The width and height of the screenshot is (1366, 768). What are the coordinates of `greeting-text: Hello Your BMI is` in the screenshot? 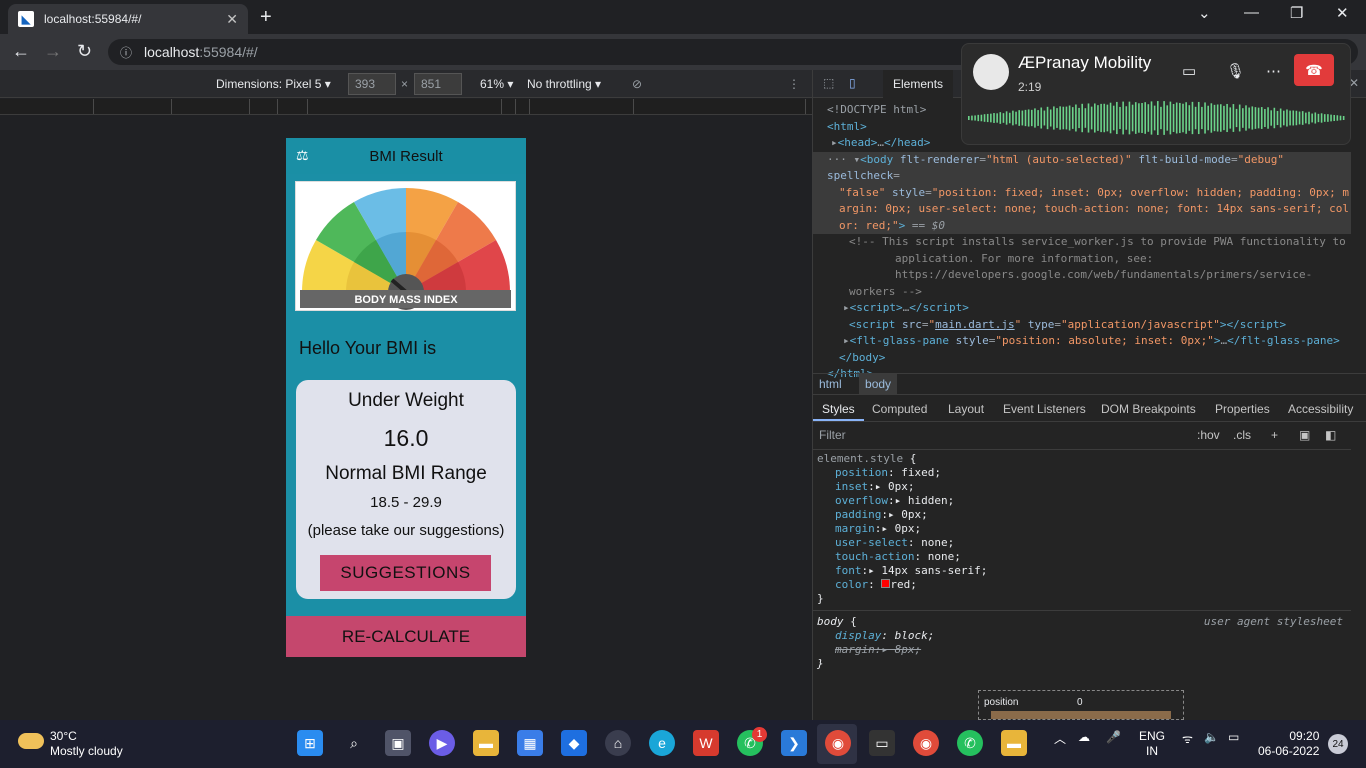 It's located at (368, 348).